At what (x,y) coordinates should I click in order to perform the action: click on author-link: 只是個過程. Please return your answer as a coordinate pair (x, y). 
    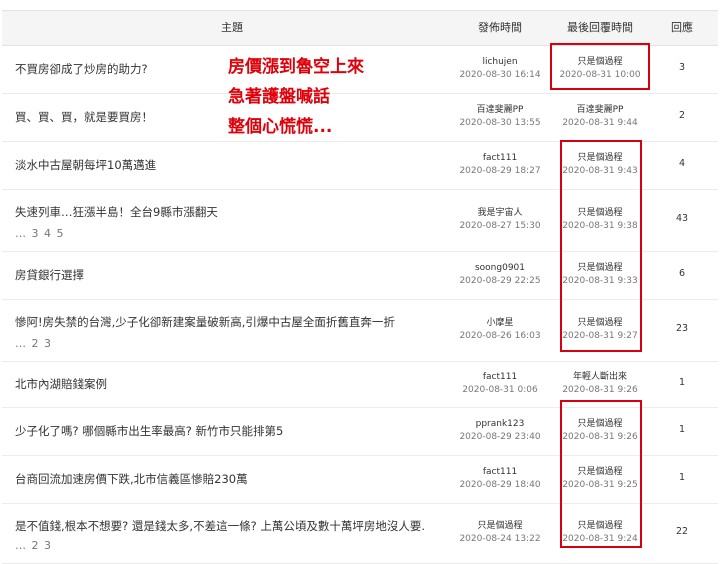
    Looking at the image, I should click on (500, 526).